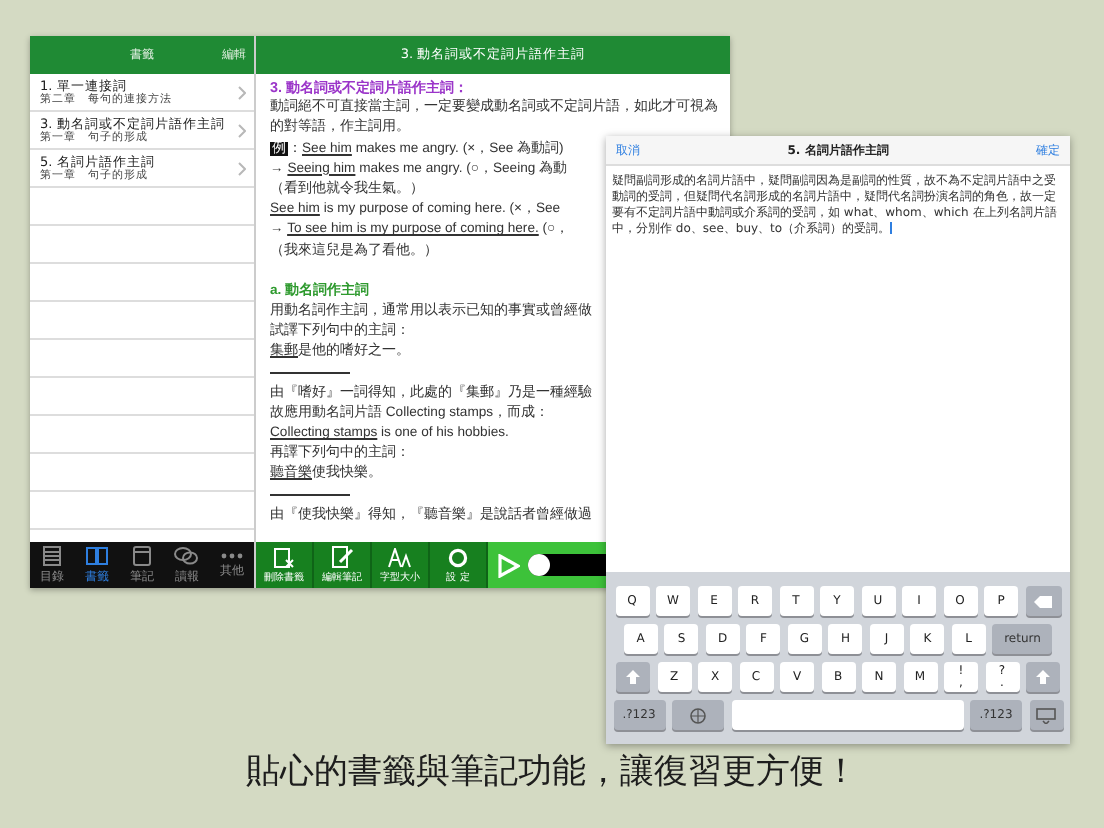  I want to click on keyboard-hide-icon, so click(1046, 715).